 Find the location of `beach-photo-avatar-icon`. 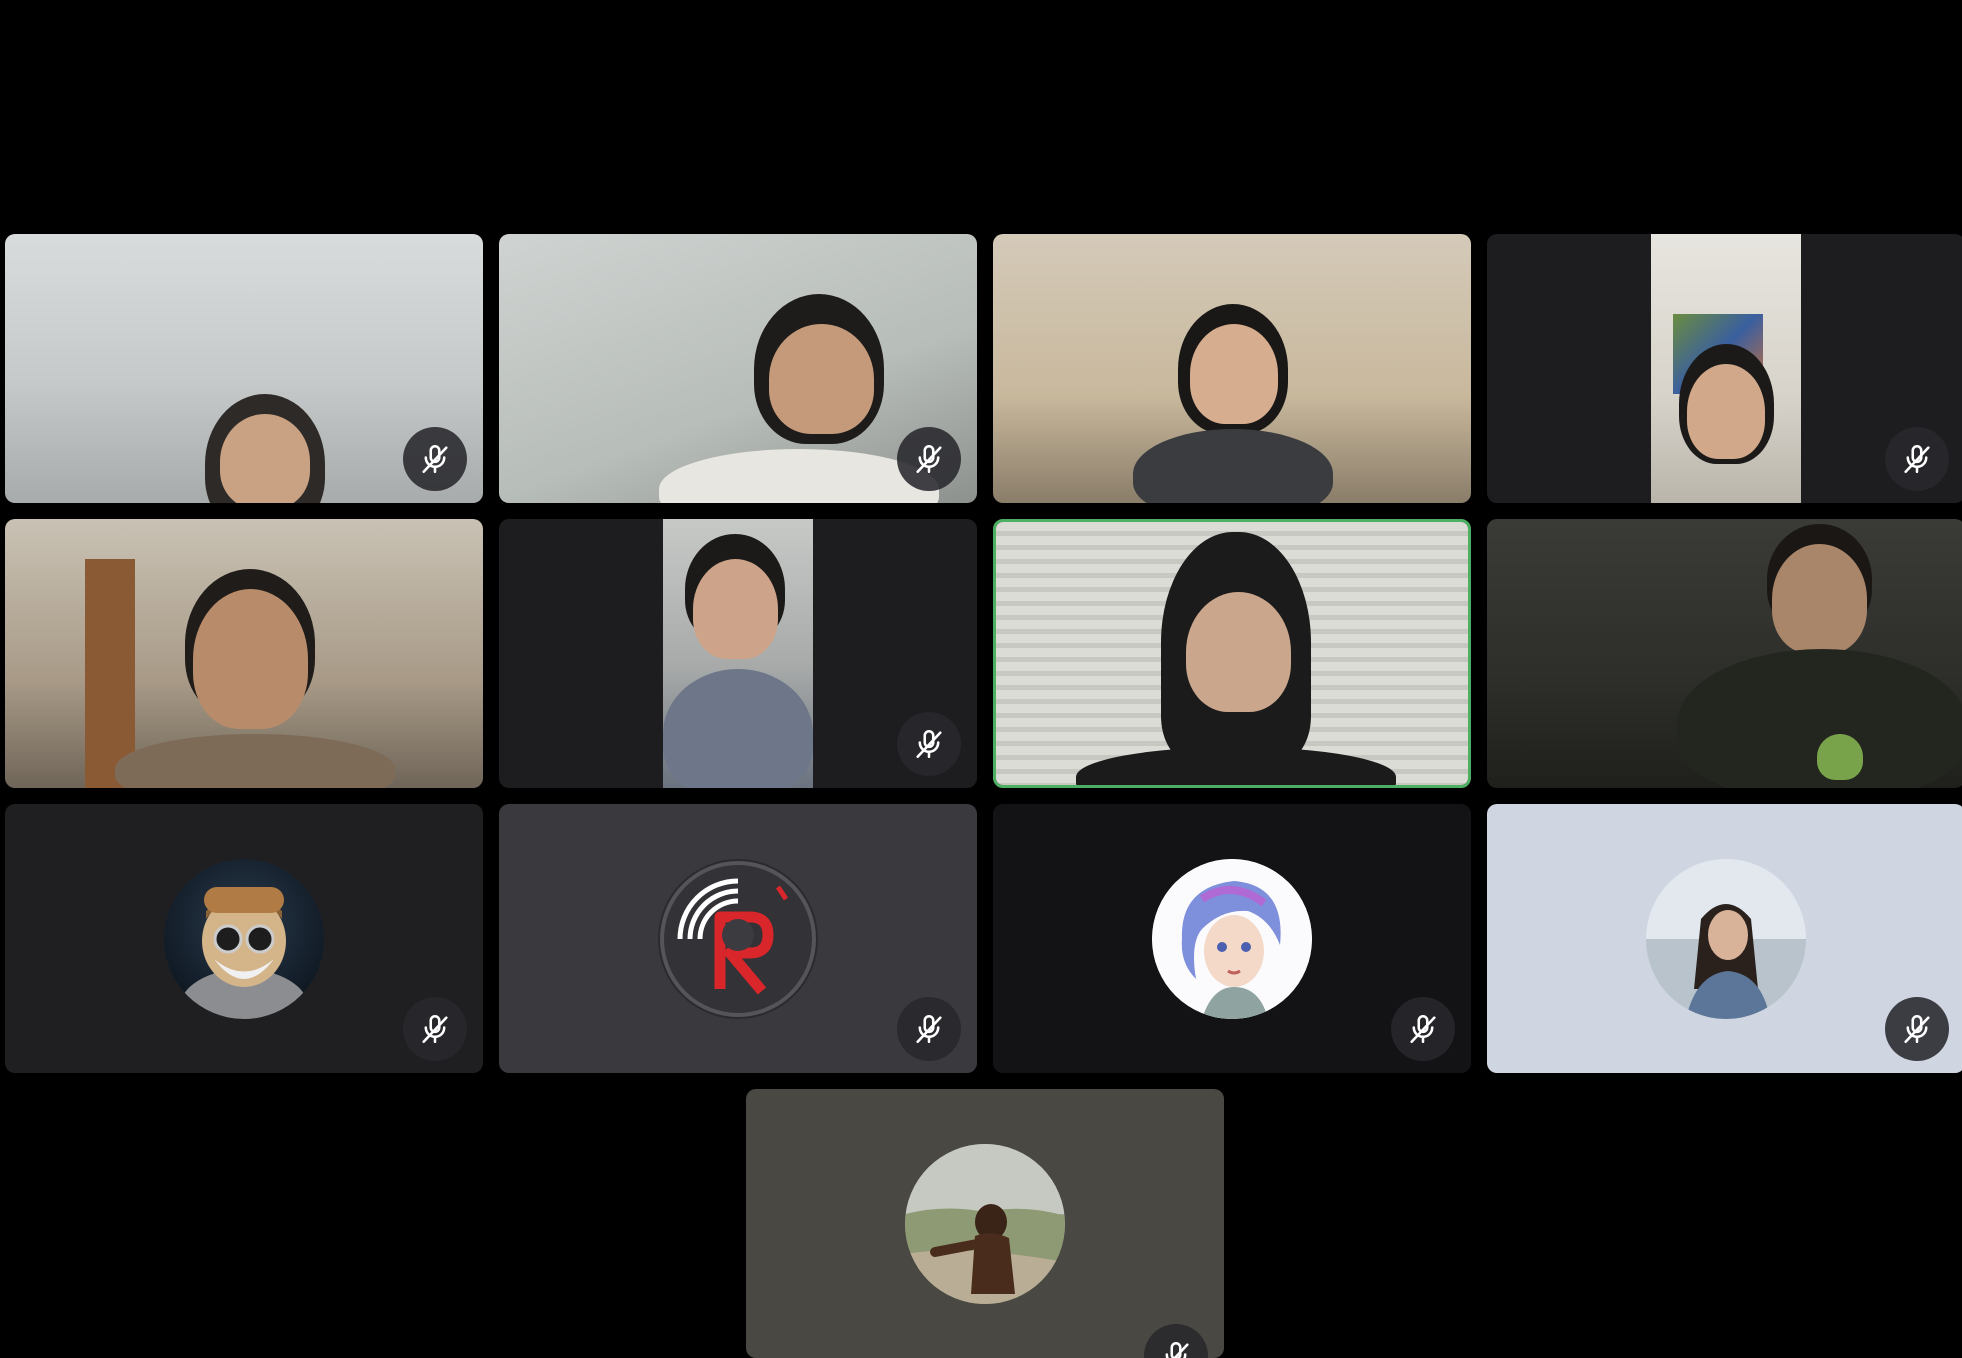

beach-photo-avatar-icon is located at coordinates (1726, 938).